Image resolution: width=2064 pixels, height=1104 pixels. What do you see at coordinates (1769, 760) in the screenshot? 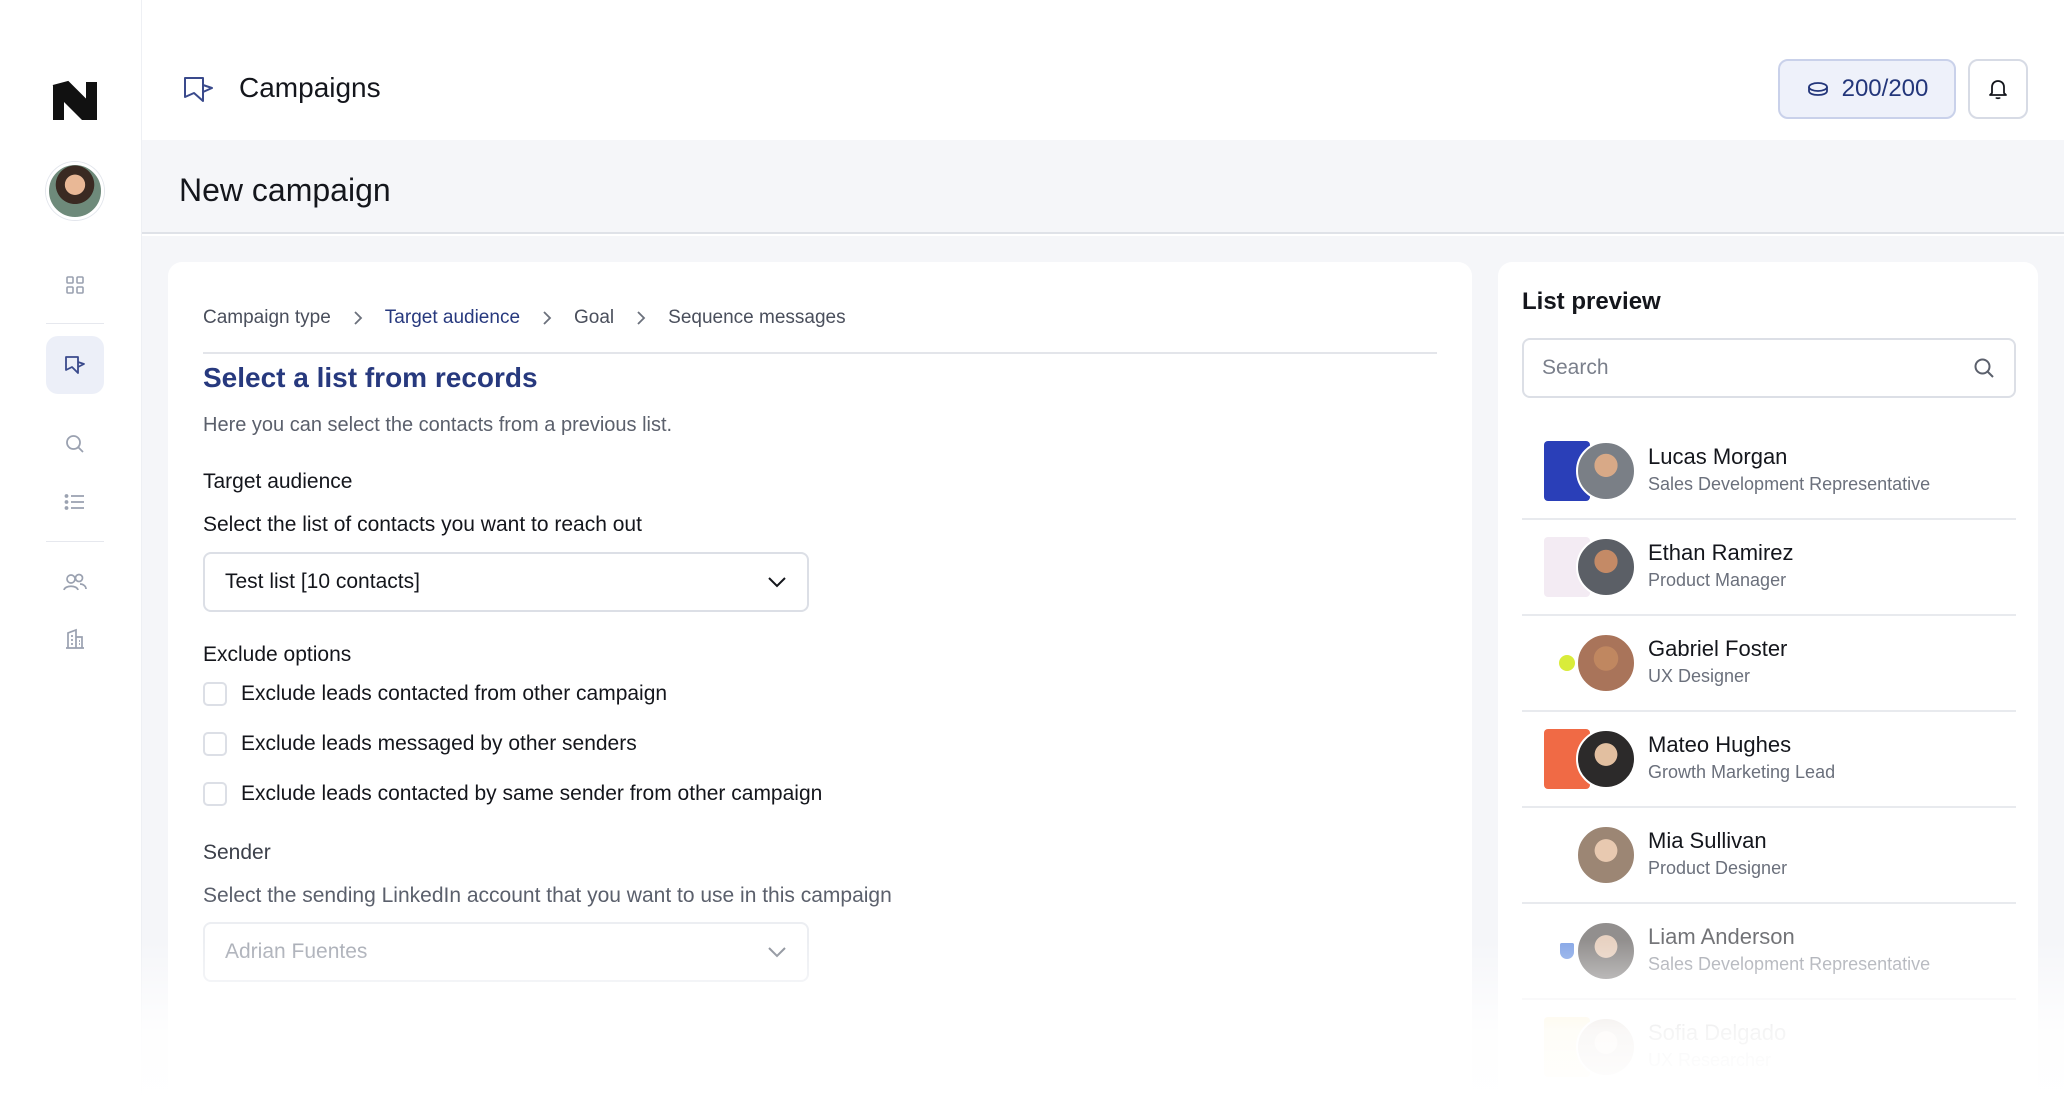
I see `contact-list-item: Mateo Hughes Growth Marketing Lead` at bounding box center [1769, 760].